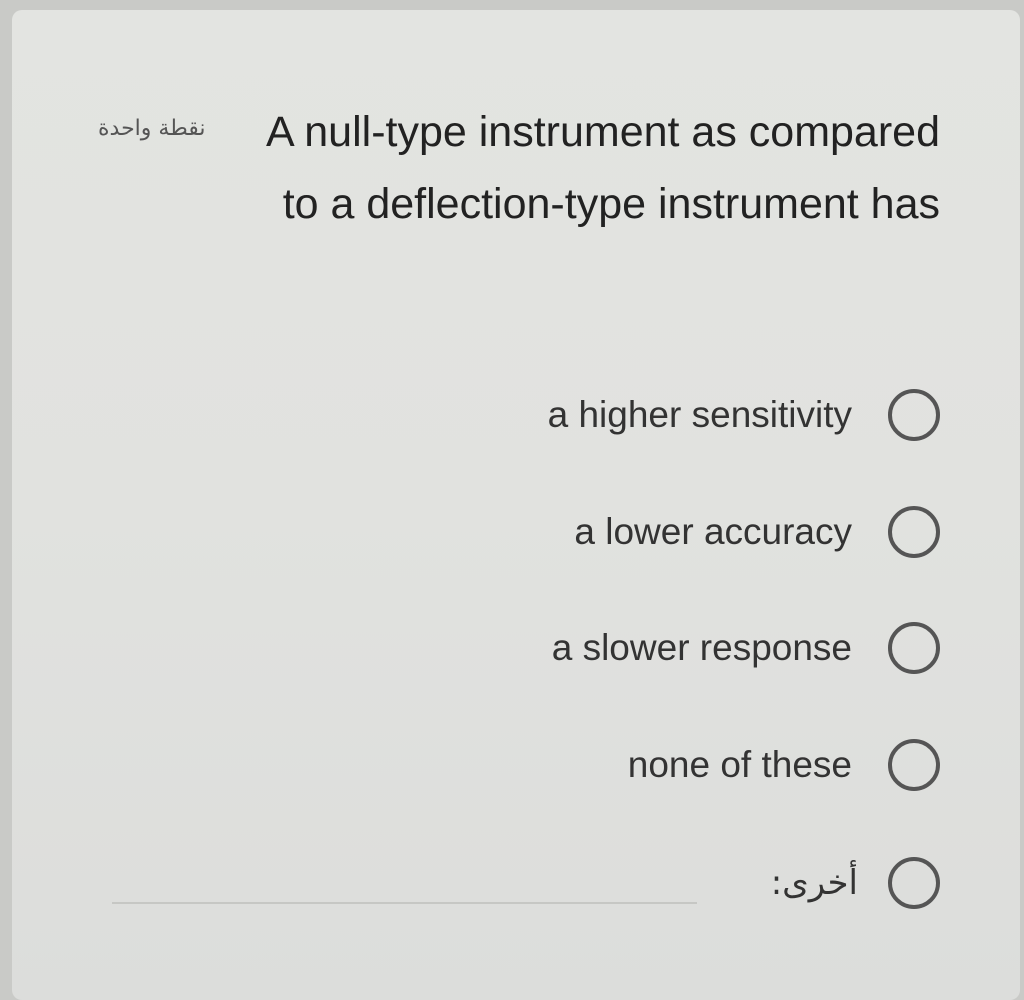  I want to click on option-lower-accuracy: a lower accuracy, so click(590, 532).